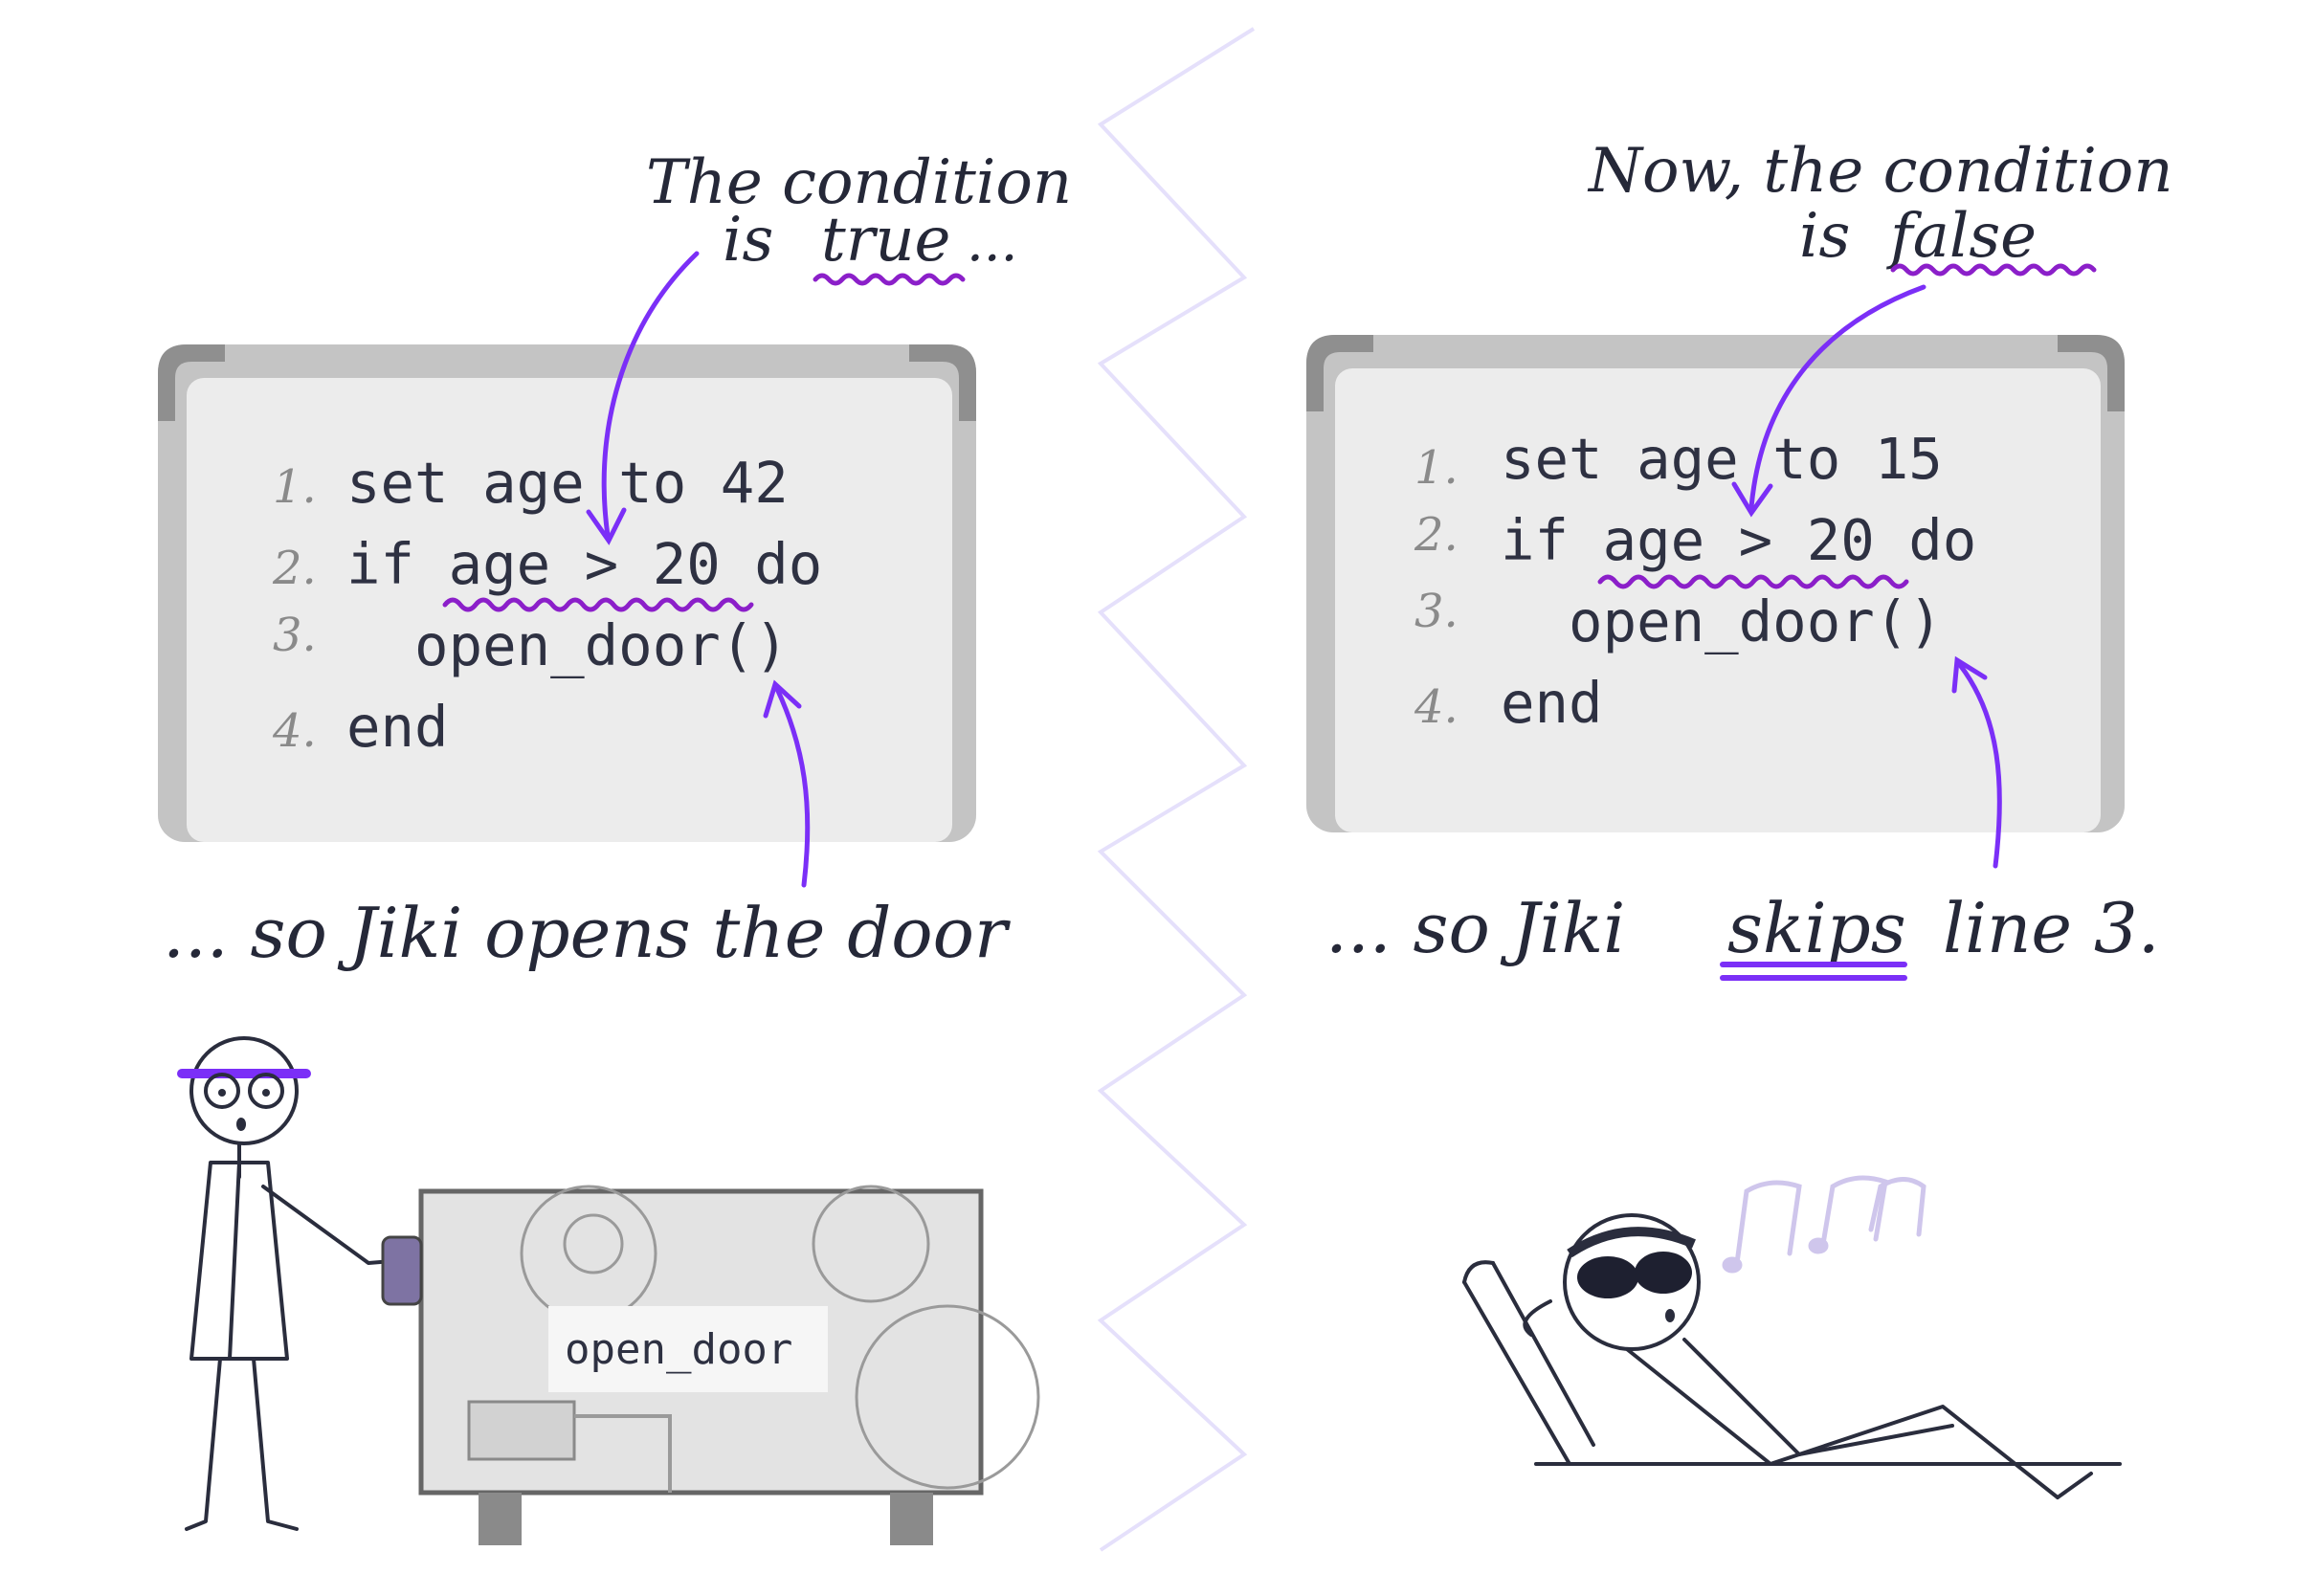  I want to click on annotation-highlight: false, so click(1961, 237).